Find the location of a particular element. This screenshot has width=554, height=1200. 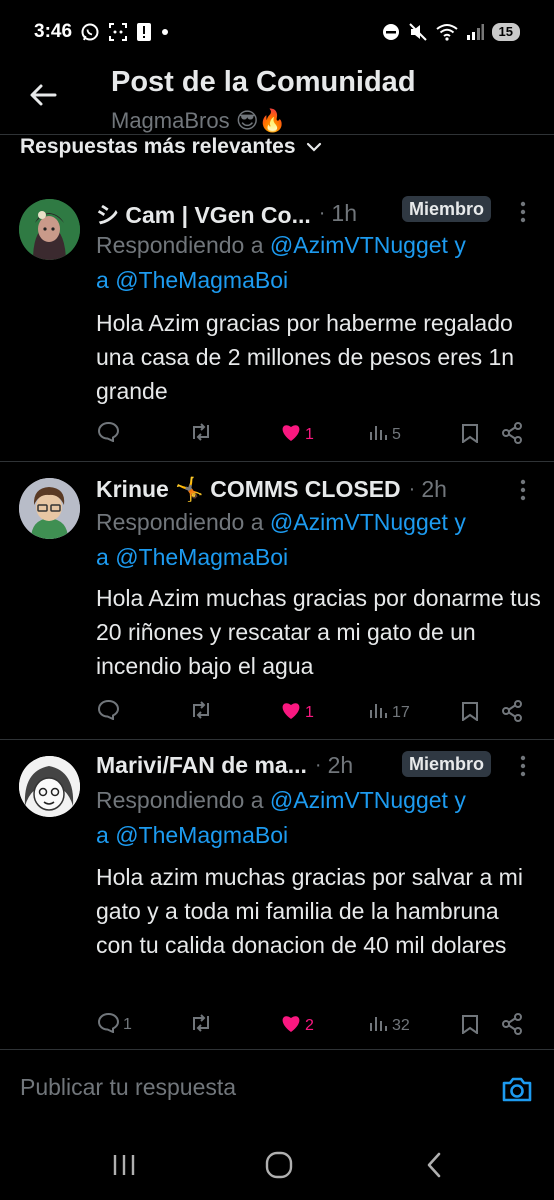

timestamp: 1h is located at coordinates (344, 212).